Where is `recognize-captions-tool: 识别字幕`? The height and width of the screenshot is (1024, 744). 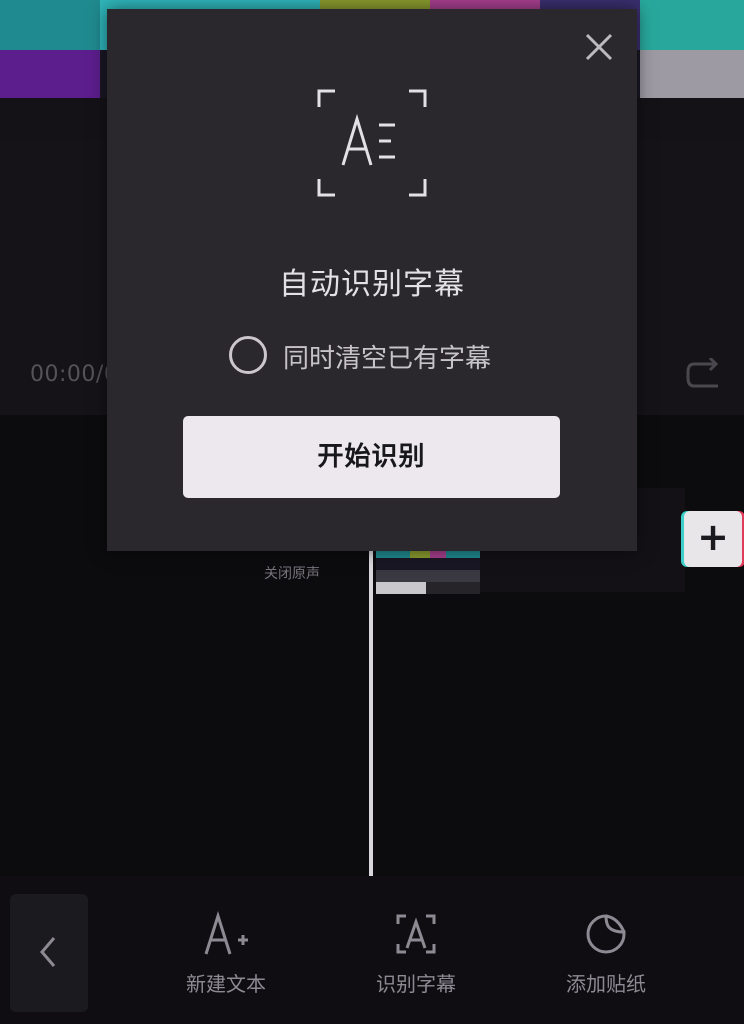 recognize-captions-tool: 识别字幕 is located at coordinates (416, 954).